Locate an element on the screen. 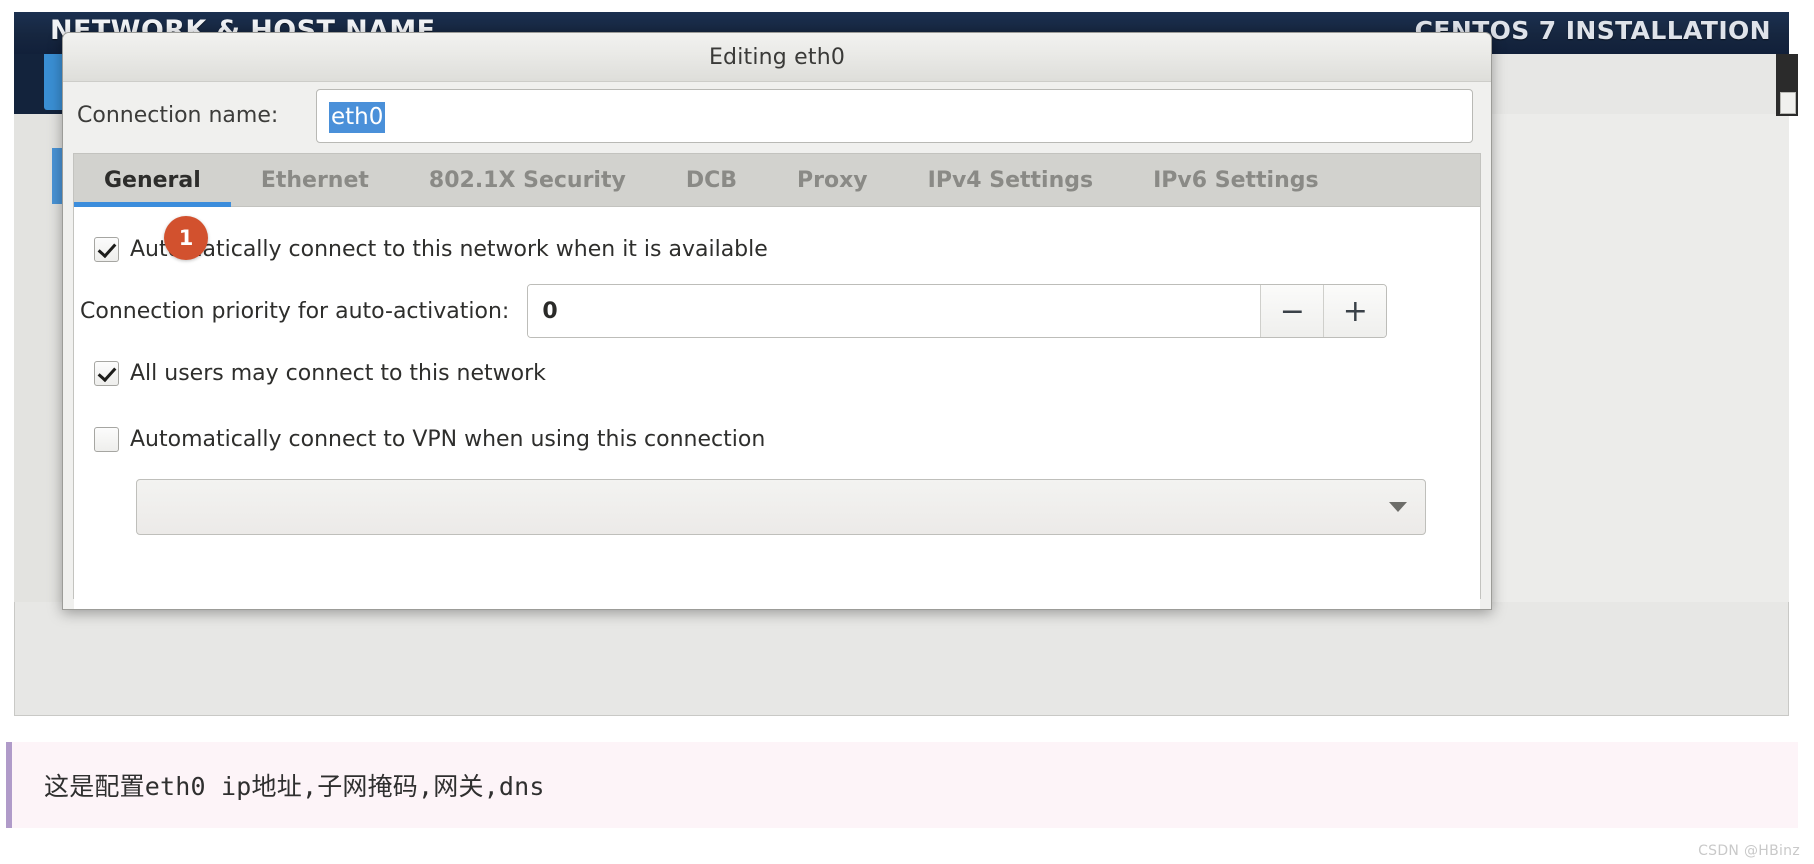  connection-name-input: eth0 is located at coordinates (894, 116).